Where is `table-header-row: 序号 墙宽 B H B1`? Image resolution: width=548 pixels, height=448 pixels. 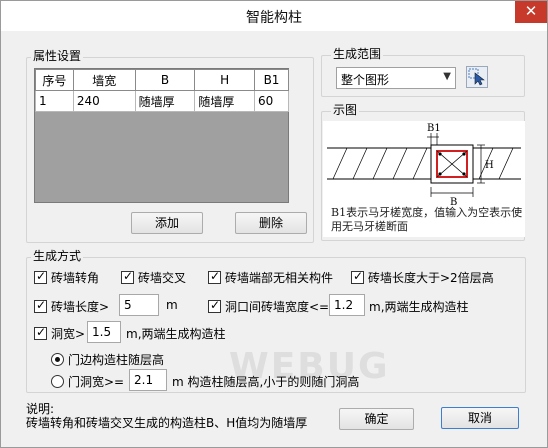
table-header-row: 序号 墙宽 B H B1 is located at coordinates (162, 80).